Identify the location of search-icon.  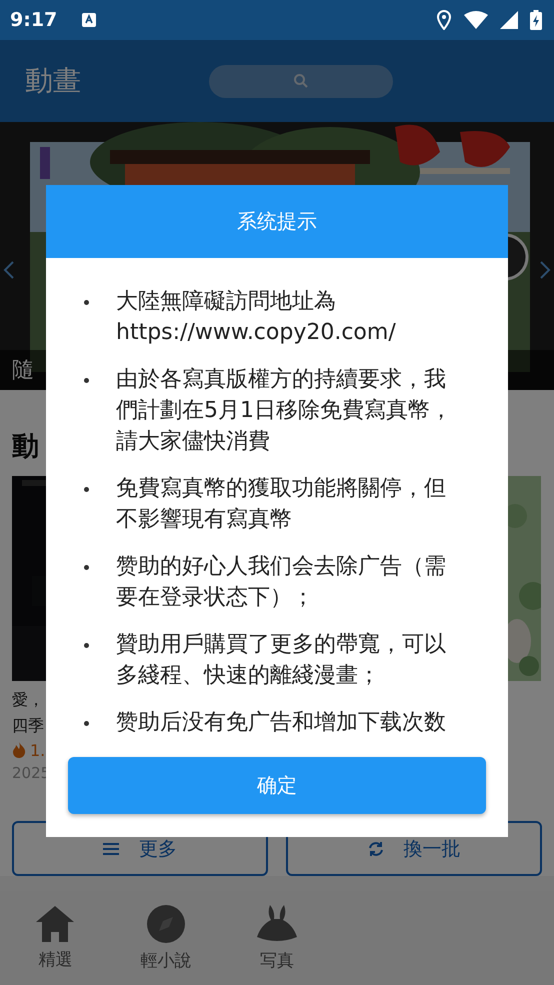
(301, 81).